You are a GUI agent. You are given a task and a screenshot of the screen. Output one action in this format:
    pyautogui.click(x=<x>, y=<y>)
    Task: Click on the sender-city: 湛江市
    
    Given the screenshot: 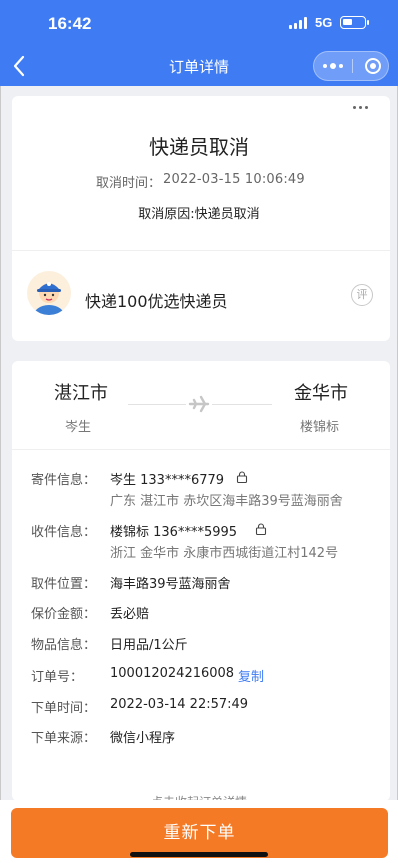 What is the action you would take?
    pyautogui.click(x=81, y=393)
    